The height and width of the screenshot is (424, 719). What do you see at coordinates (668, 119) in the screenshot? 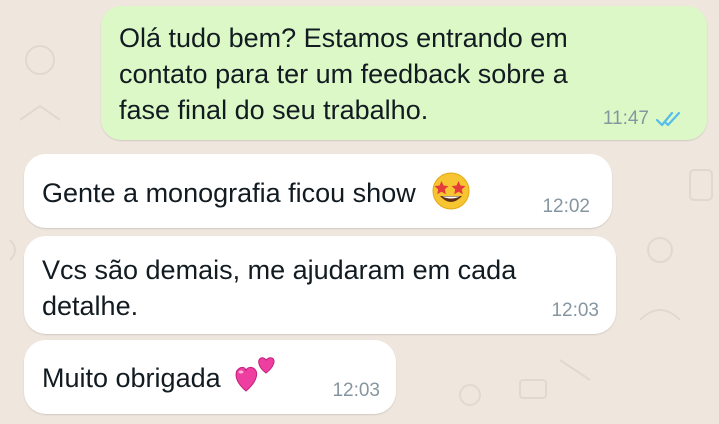
I see `double-check-read-icon` at bounding box center [668, 119].